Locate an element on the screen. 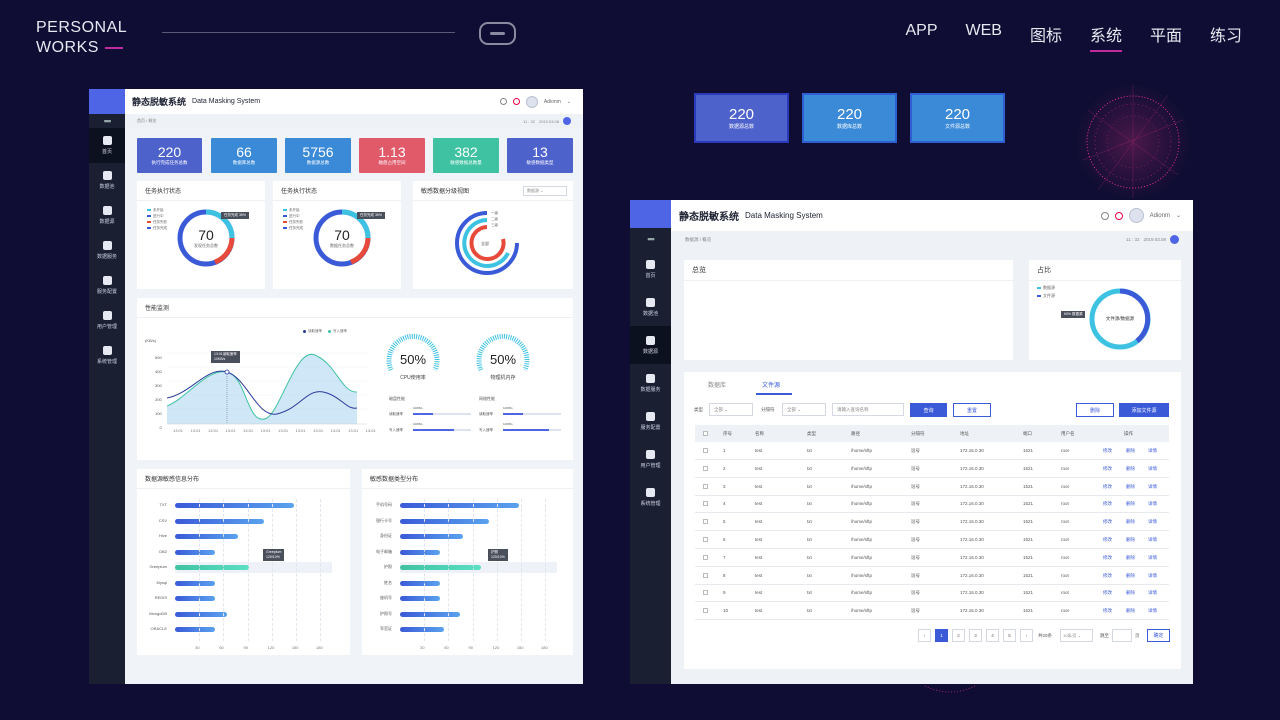 This screenshot has width=1280, height=720. nav-system: 系统 is located at coordinates (1105, 37).